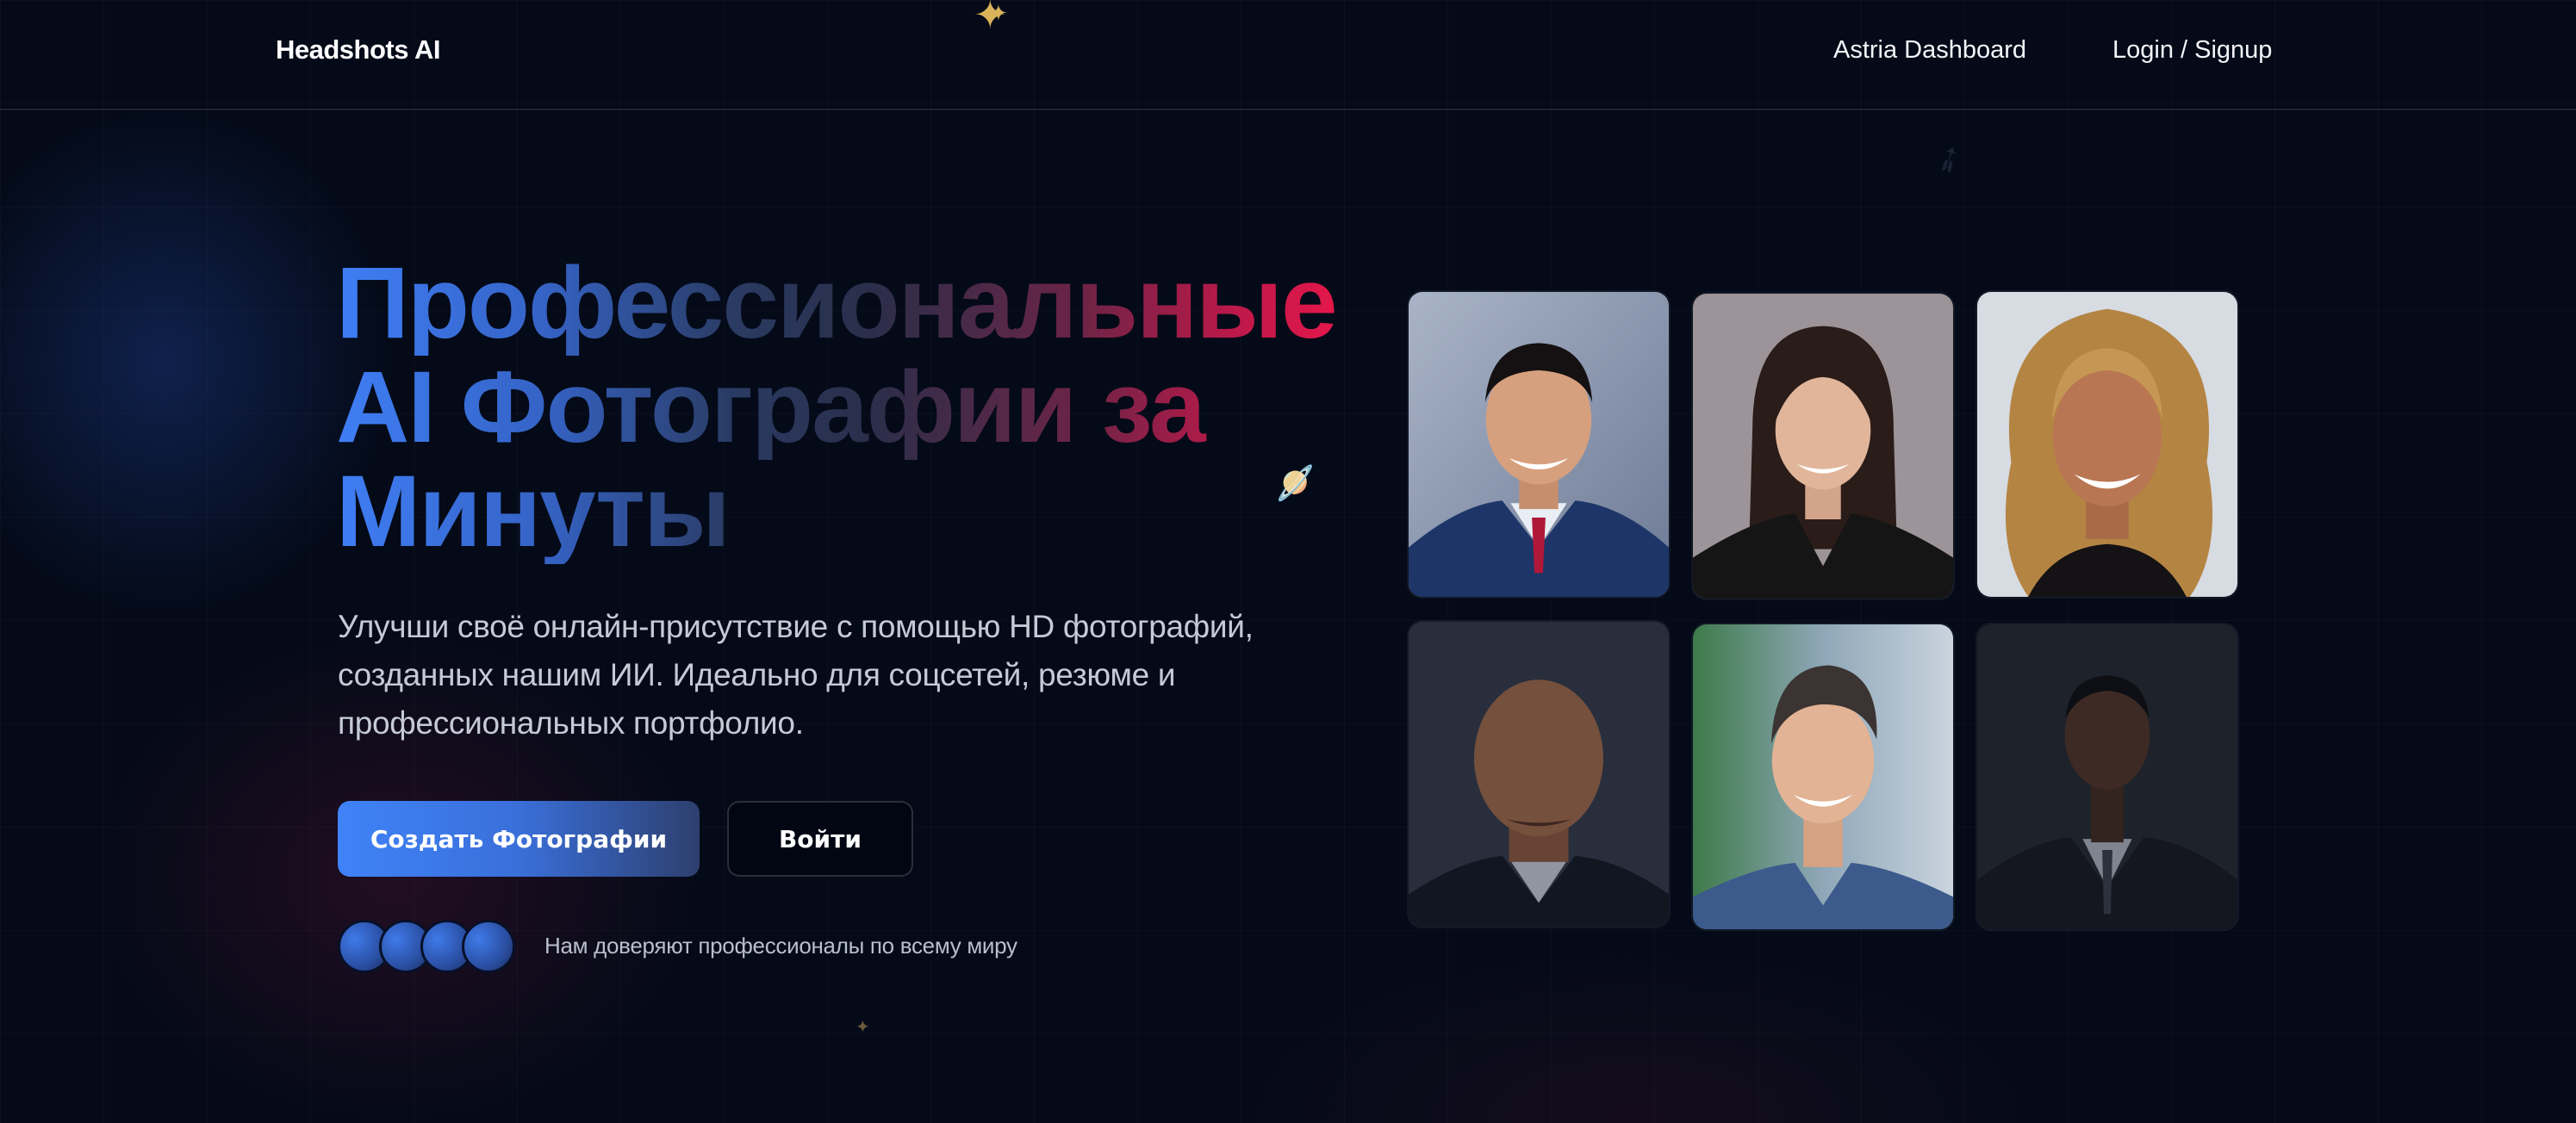 Image resolution: width=2576 pixels, height=1123 pixels. What do you see at coordinates (571, 723) in the screenshot?
I see `hero-subtitle-line-3: профессиональных портфолио.` at bounding box center [571, 723].